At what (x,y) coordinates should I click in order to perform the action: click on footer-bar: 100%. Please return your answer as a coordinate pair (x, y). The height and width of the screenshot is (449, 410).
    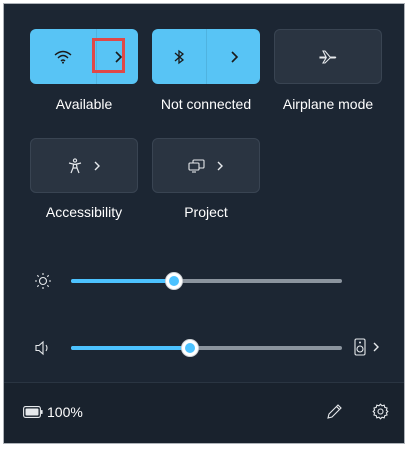
    Looking at the image, I should click on (204, 412).